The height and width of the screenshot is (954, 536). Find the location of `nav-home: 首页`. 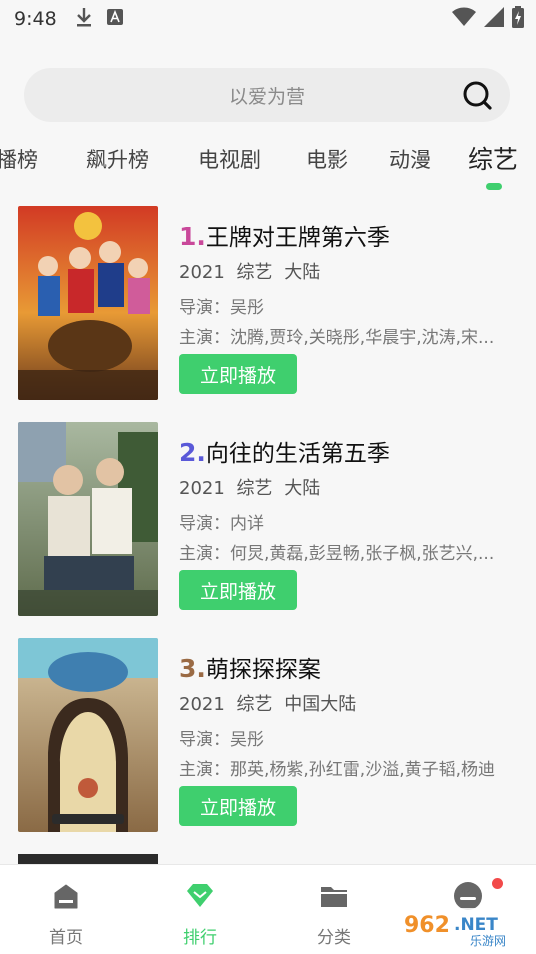

nav-home: 首页 is located at coordinates (66, 909).